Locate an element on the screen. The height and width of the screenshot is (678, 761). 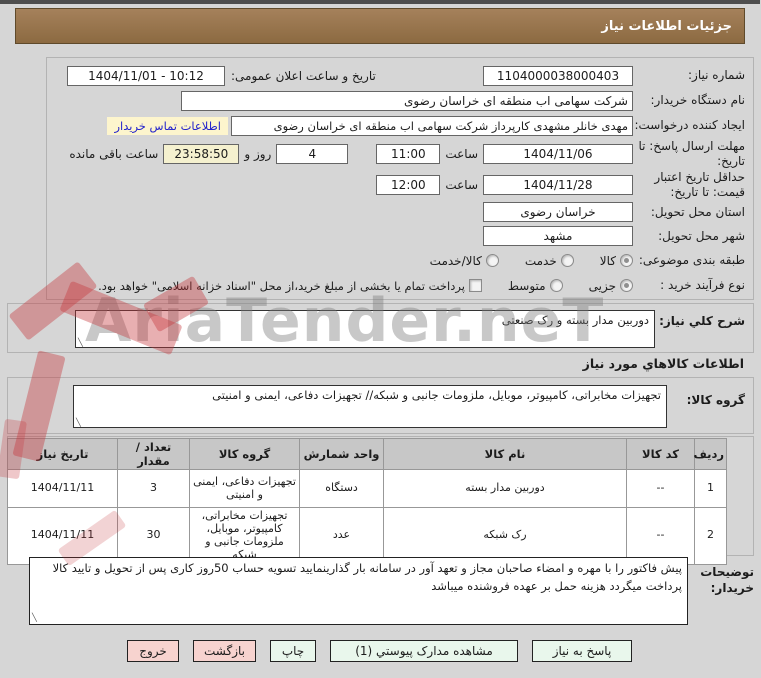
announce-datetime-field: 1404/11/01 - 10:12 is located at coordinates (147, 75).